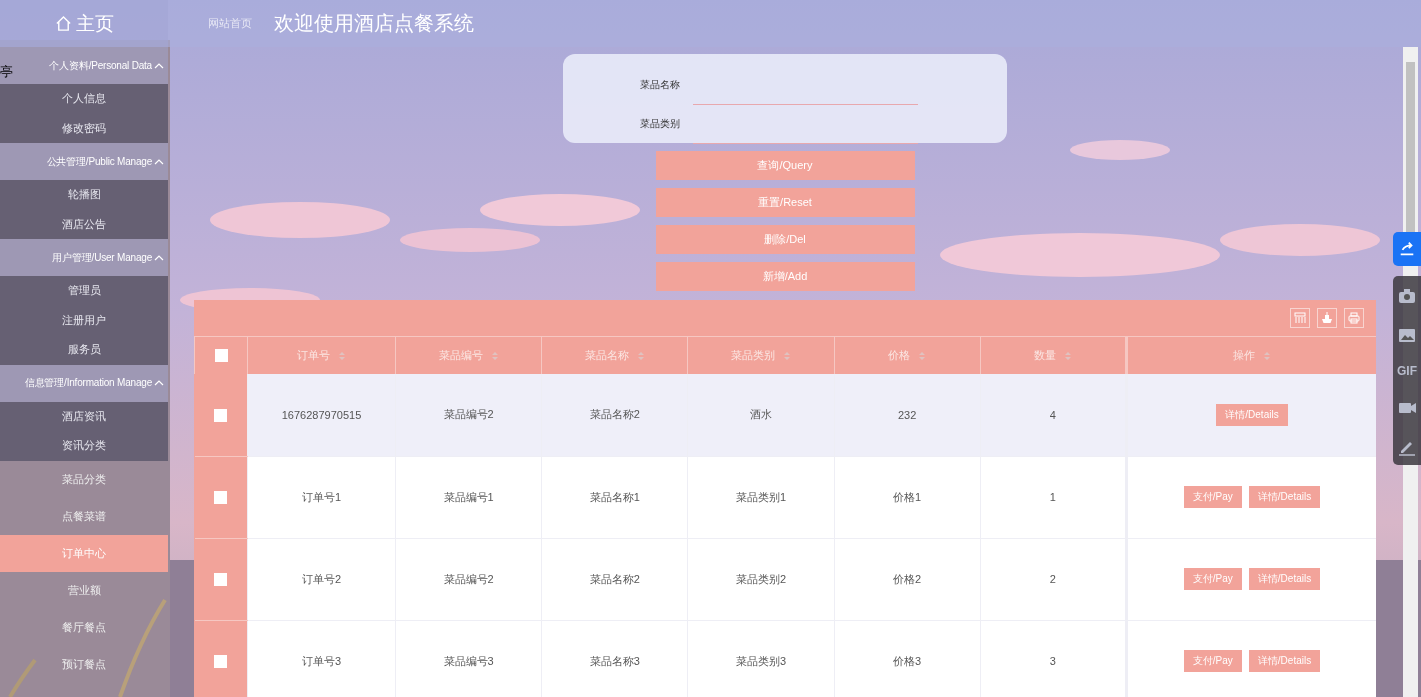 The height and width of the screenshot is (697, 1421). Describe the element at coordinates (785, 202) in the screenshot. I see `action-button: 重置/Reset` at that location.